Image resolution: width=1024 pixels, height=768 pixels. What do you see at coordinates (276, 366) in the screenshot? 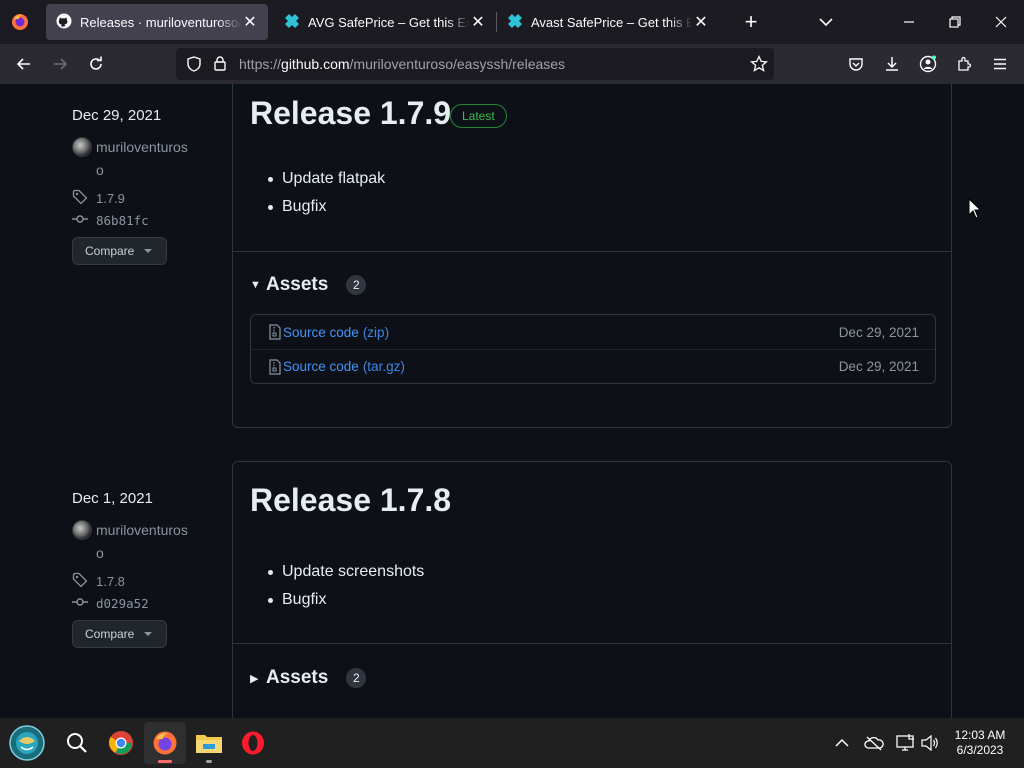
I see `file-zip-icon` at bounding box center [276, 366].